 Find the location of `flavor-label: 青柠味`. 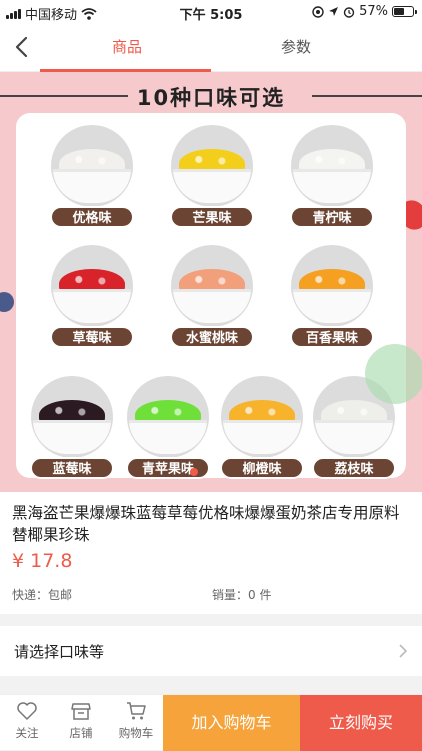

flavor-label: 青柠味 is located at coordinates (332, 217).